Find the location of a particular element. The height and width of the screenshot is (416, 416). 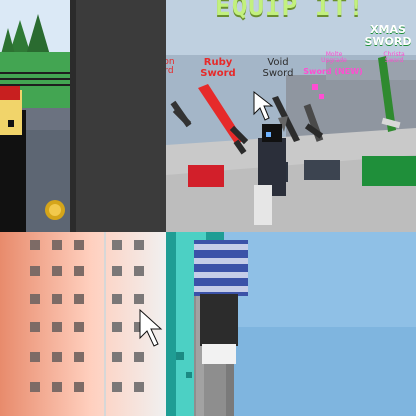

avatar-head is located at coordinates (272, 133).